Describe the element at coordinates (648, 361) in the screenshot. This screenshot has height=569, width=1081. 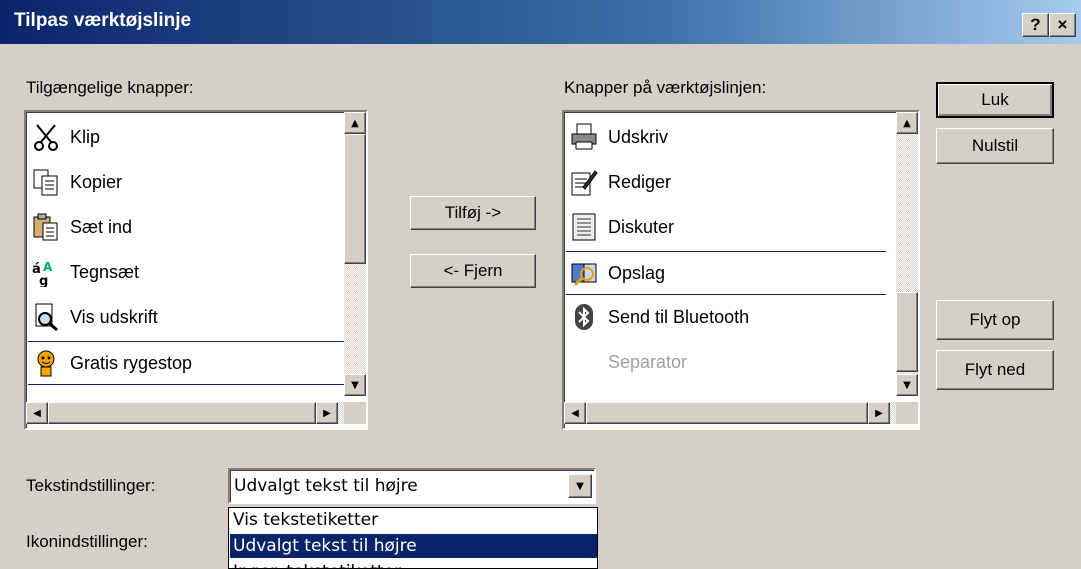
I see `toolbar-item-label: Separator` at that location.